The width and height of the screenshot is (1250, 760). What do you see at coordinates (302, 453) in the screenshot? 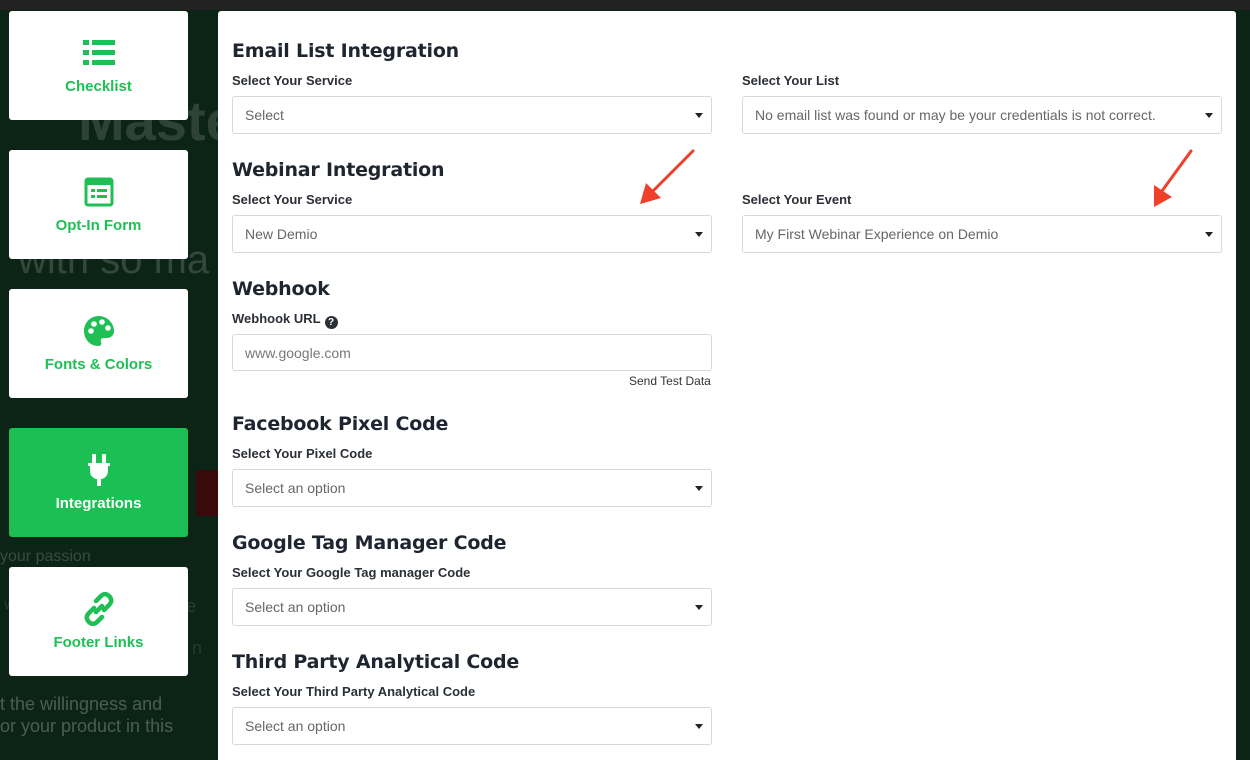
I see `facebook-pixel-label: Select Your Pixel Code` at bounding box center [302, 453].